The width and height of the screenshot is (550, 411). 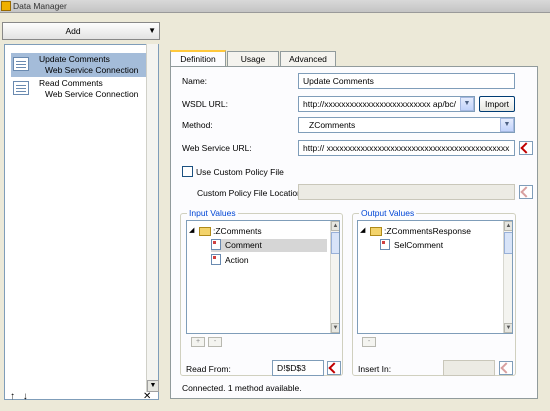 What do you see at coordinates (208, 369) in the screenshot?
I see `read-from-label: Read From:` at bounding box center [208, 369].